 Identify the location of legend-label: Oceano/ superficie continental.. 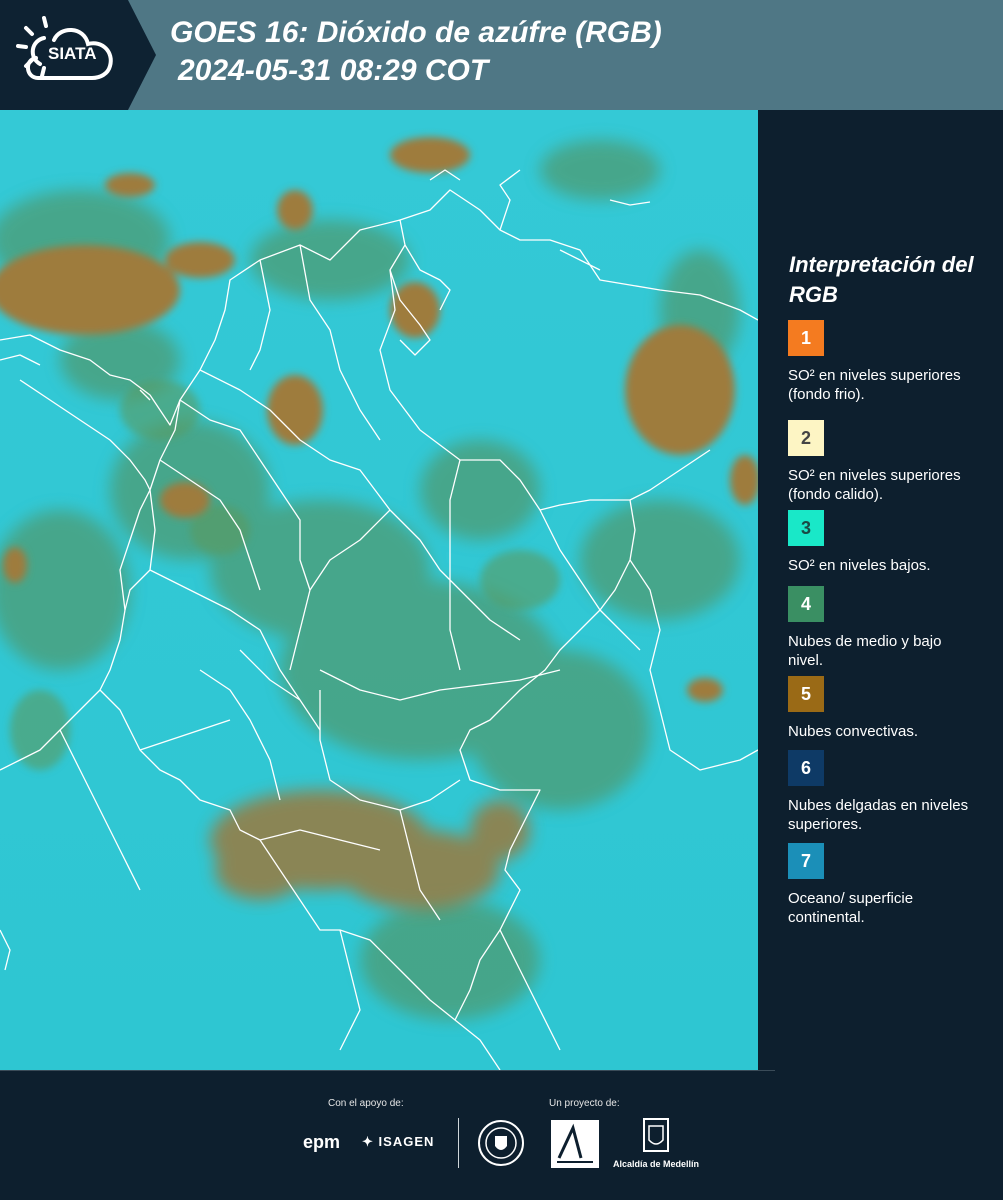
(851, 908).